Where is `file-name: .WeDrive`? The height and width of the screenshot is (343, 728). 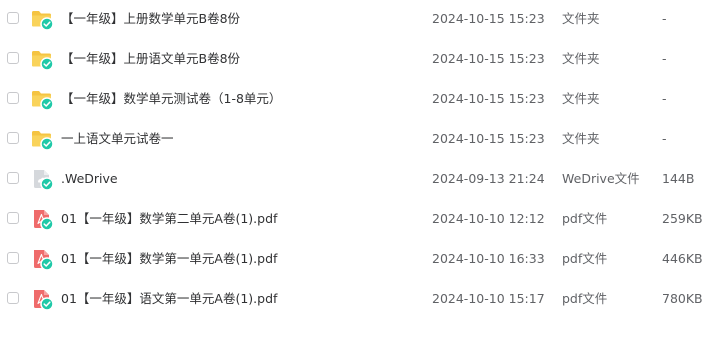
file-name: .WeDrive is located at coordinates (89, 180).